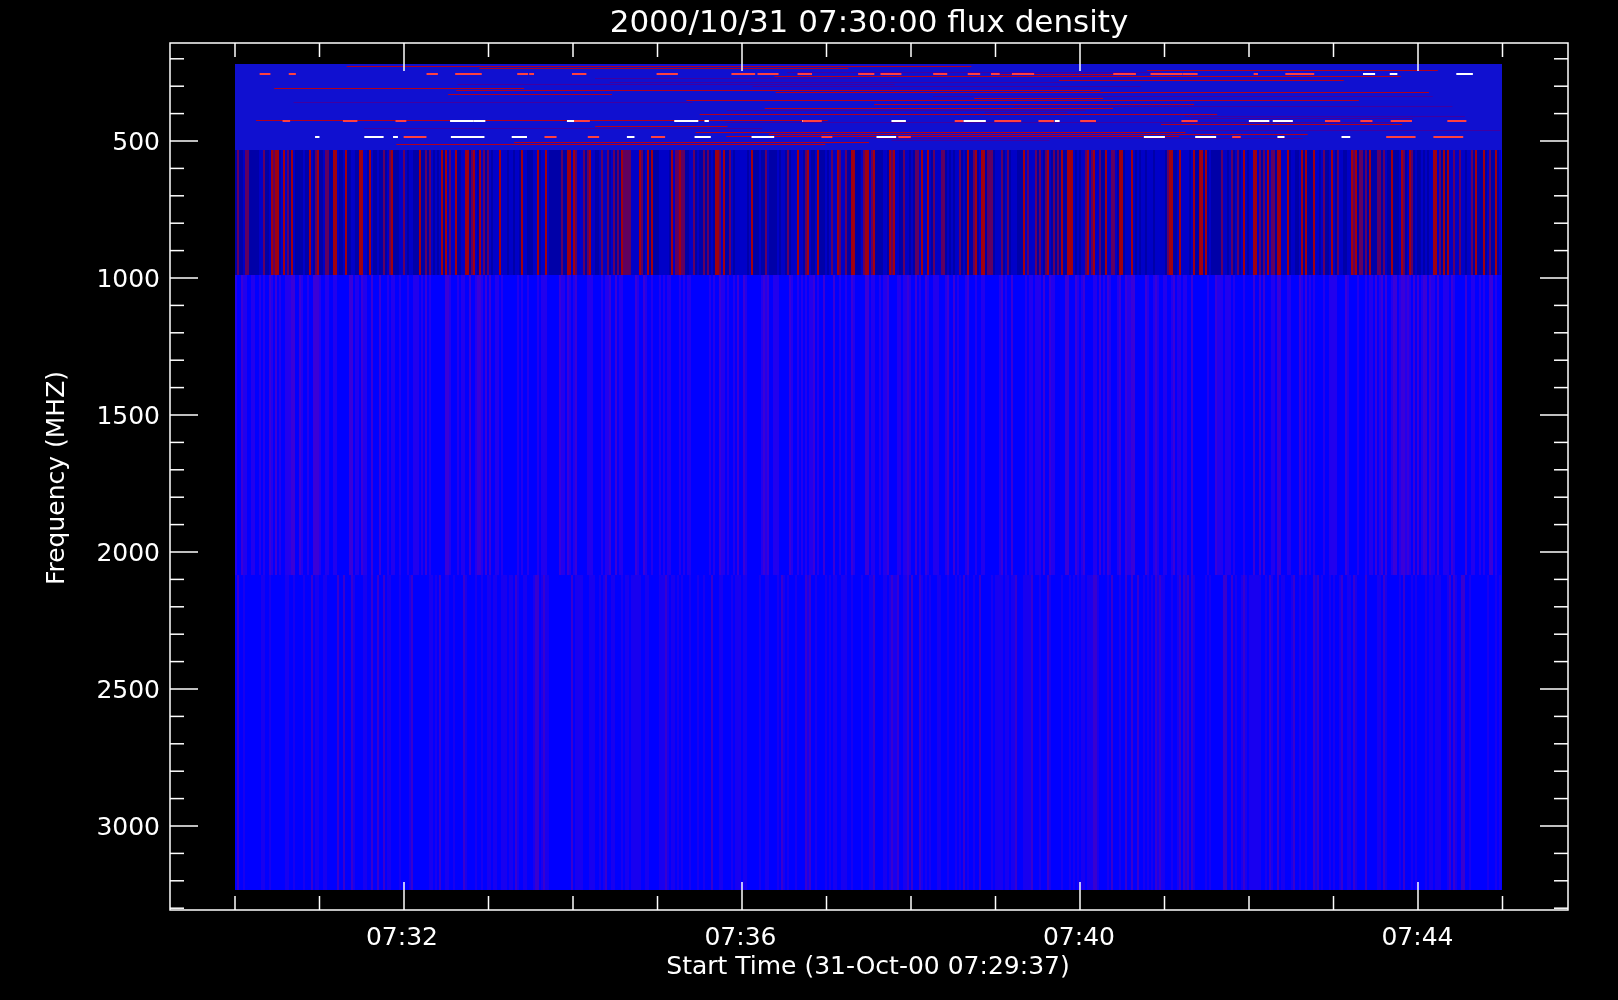  Describe the element at coordinates (869, 21) in the screenshot. I see `chart-title: 2000/10/31 07:30:00 flux density` at that location.